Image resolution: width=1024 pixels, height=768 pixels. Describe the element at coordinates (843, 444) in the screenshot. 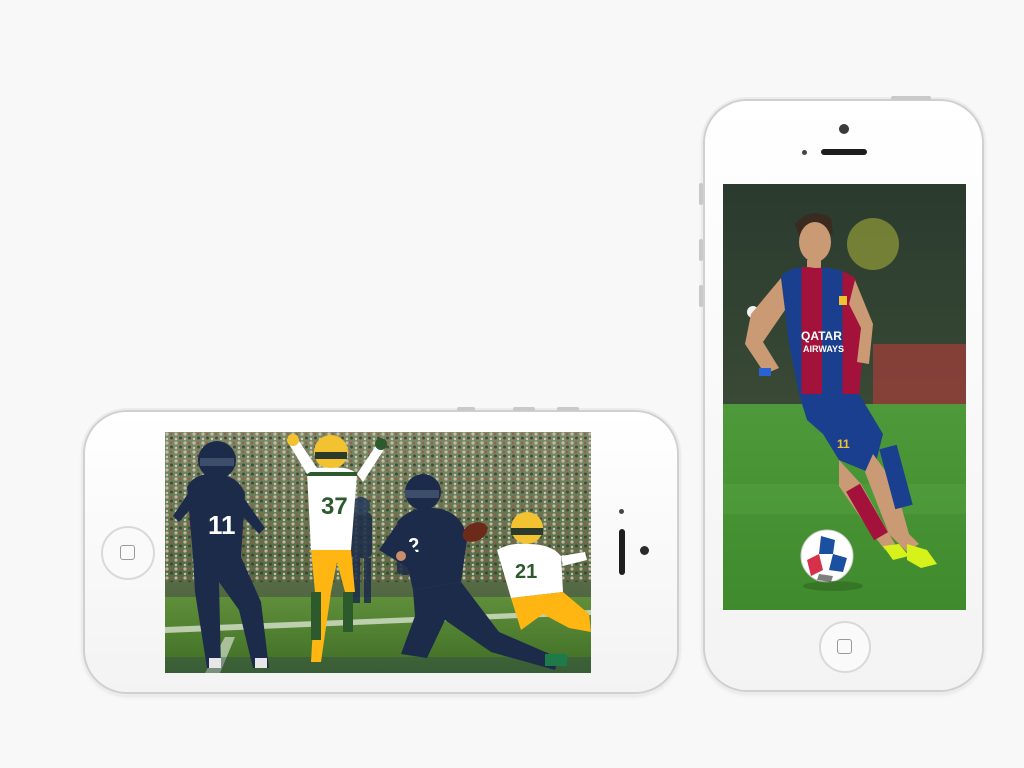

I see `shorts-number: 11` at that location.